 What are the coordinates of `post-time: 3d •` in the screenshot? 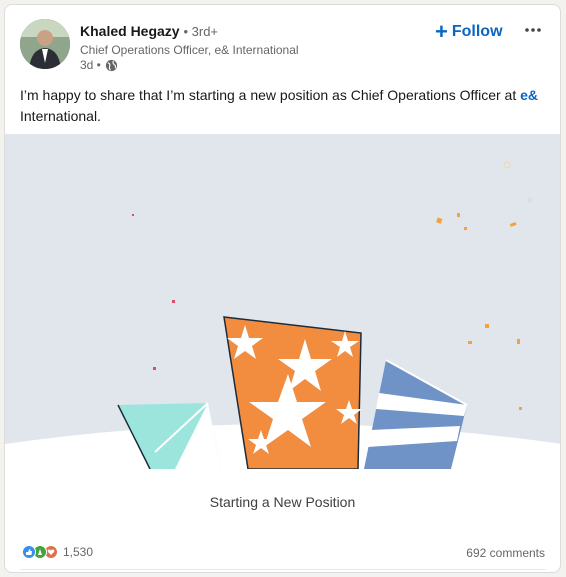 It's located at (90, 65).